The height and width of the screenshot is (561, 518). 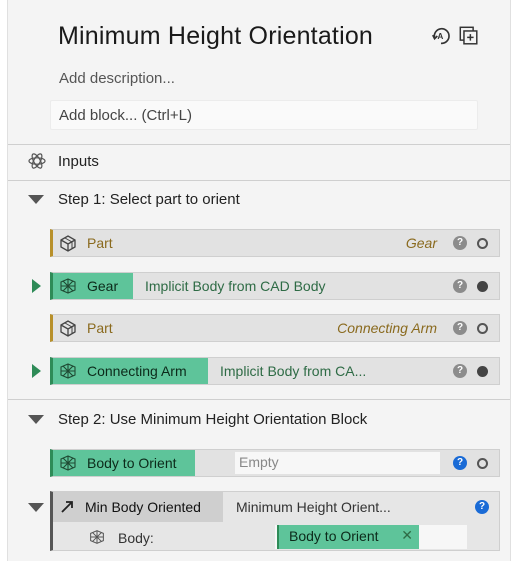 I want to click on auto-orient-icon: A, so click(x=441, y=36).